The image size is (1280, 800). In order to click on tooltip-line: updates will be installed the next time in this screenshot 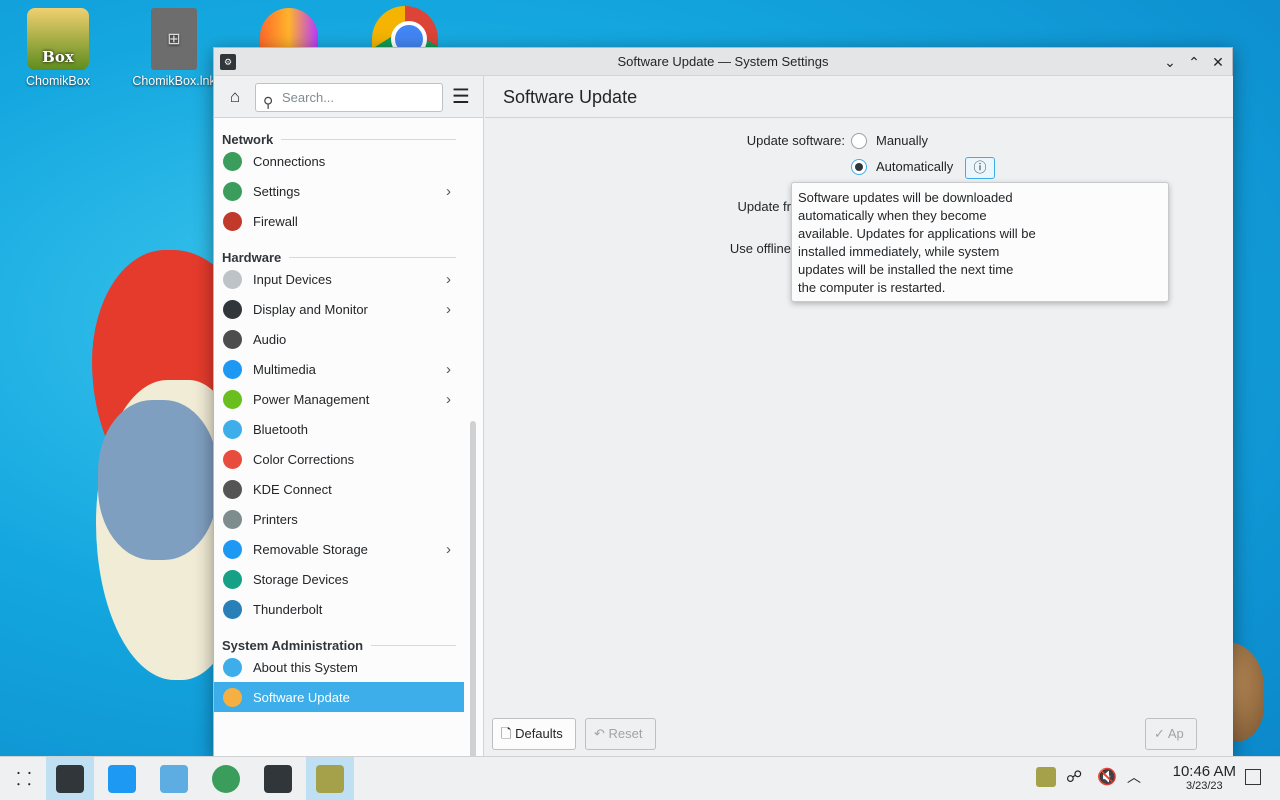, I will do `click(906, 269)`.